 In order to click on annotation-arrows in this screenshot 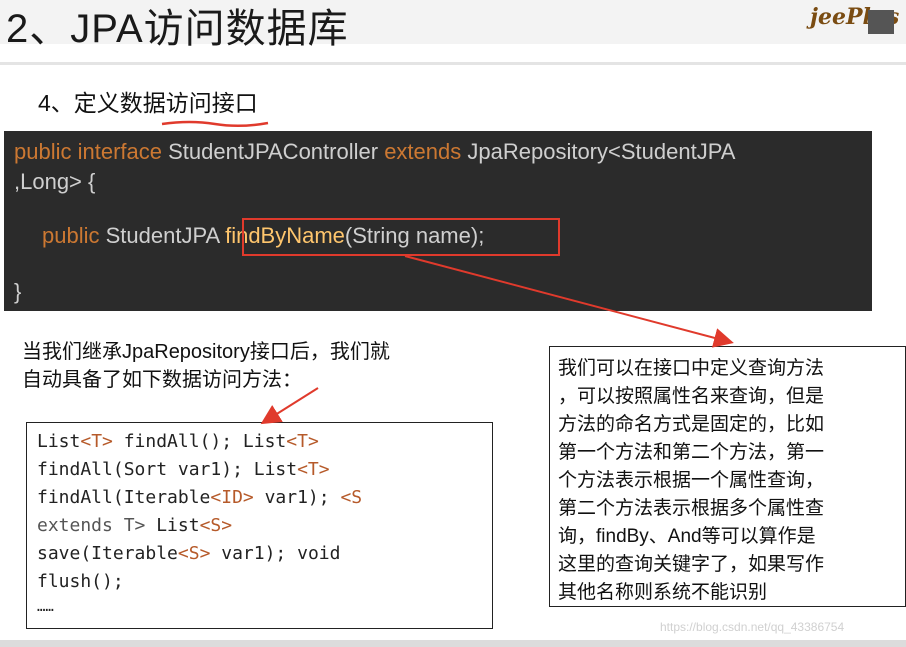, I will do `click(497, 340)`.